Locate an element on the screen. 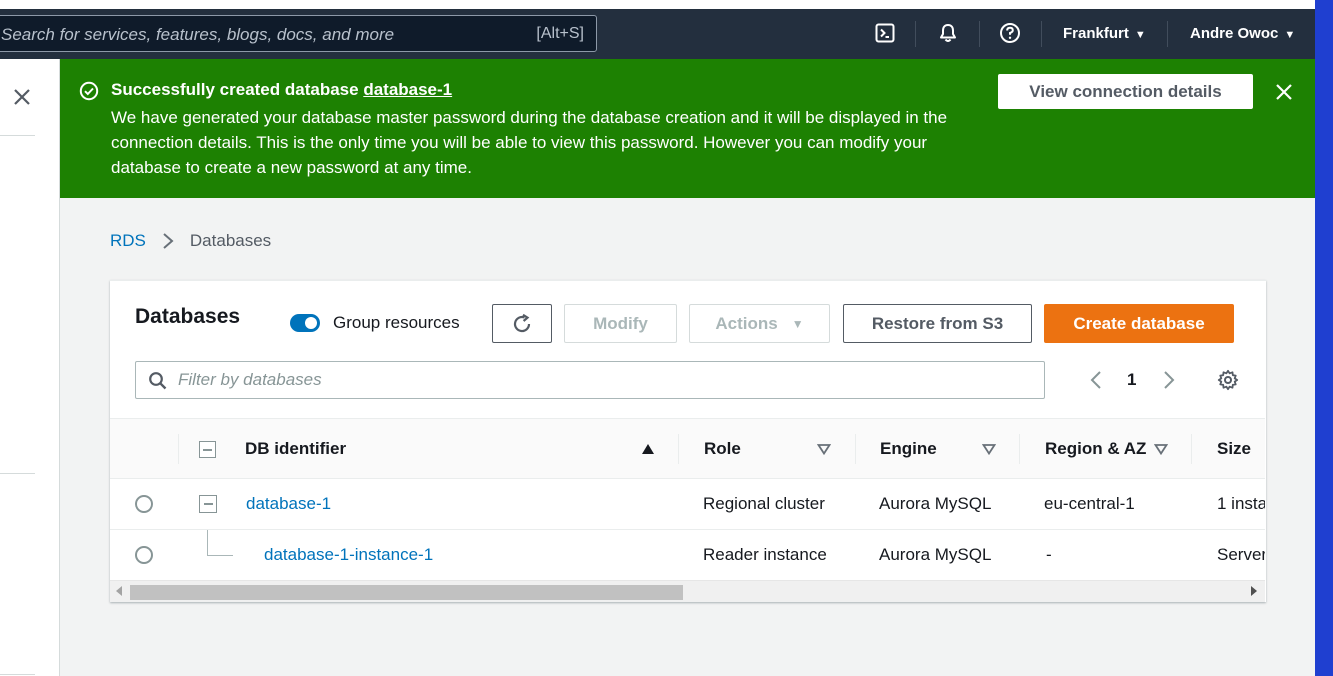  account-menu: Andre Owoc ▼ is located at coordinates (1242, 33).